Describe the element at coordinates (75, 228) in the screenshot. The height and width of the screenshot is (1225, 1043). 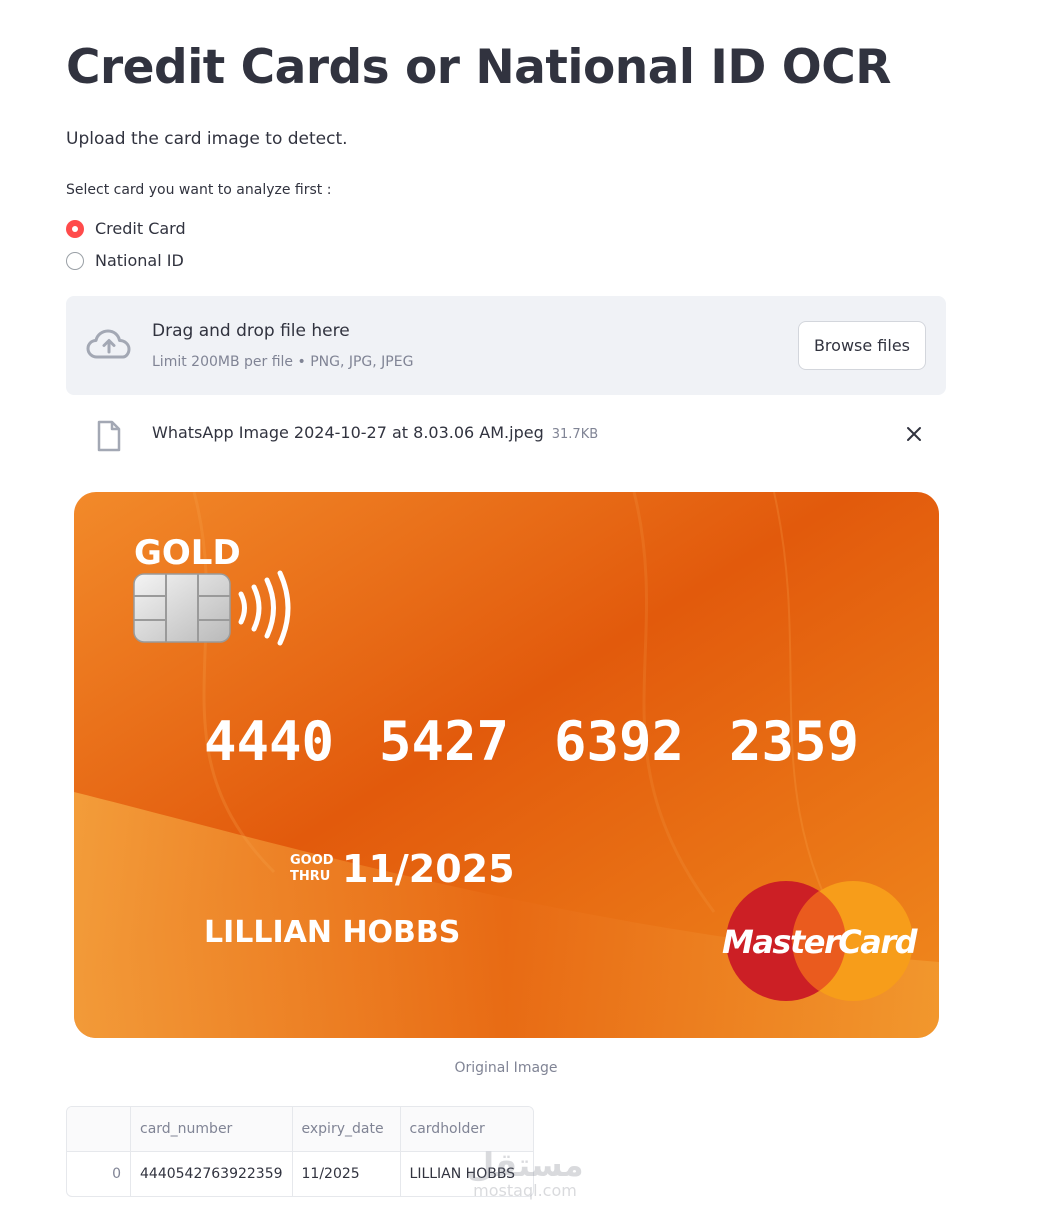
I see `radio-selected-indicator` at that location.